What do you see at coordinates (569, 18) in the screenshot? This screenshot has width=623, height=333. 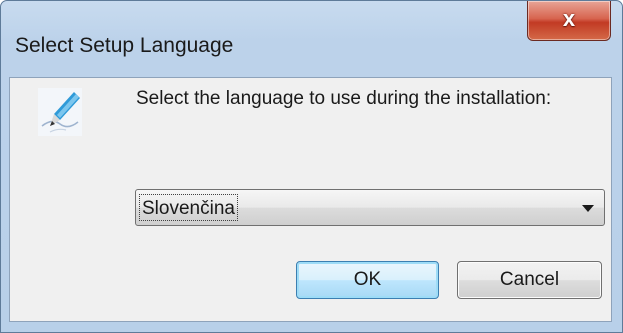 I see `close-icon: x` at bounding box center [569, 18].